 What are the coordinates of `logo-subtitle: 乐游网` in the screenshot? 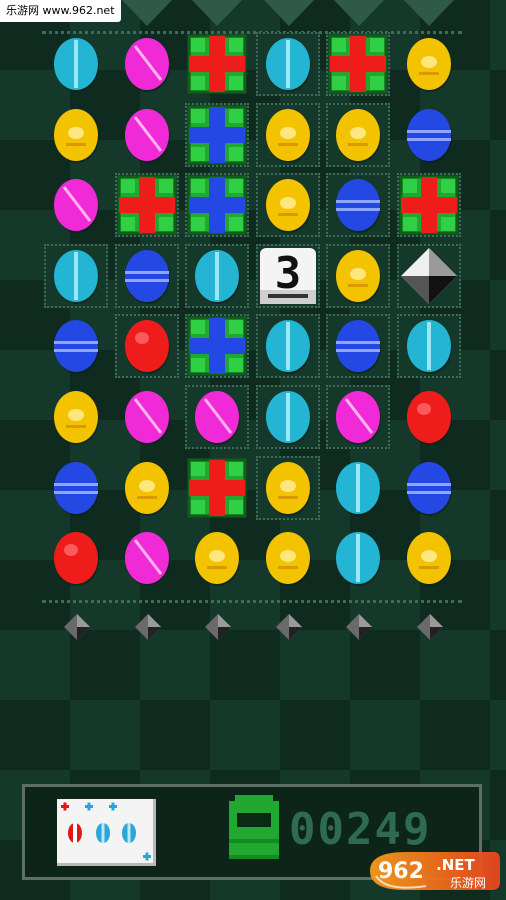 It's located at (468, 883).